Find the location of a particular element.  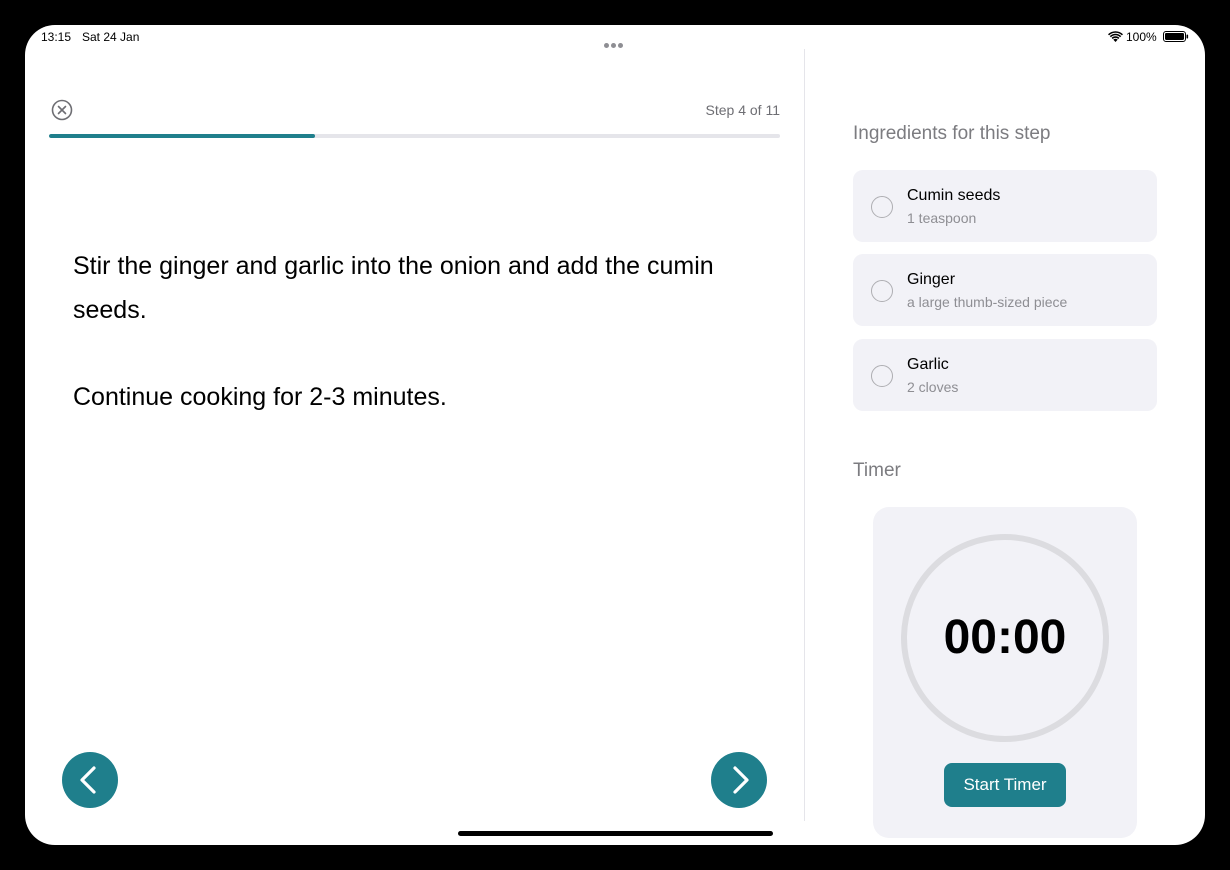

chevron-right-icon is located at coordinates (741, 780).